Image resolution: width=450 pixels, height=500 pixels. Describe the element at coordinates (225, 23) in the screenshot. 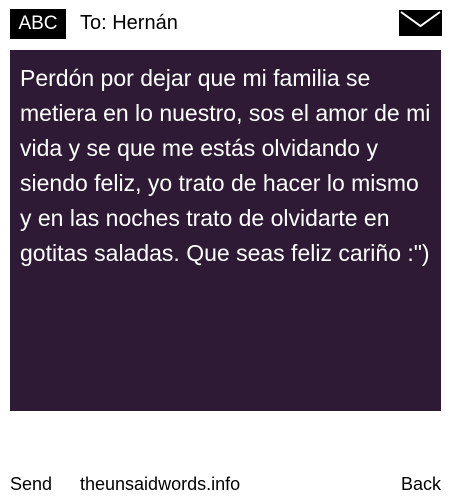

I see `header-bar: ABC To: Hernán` at that location.